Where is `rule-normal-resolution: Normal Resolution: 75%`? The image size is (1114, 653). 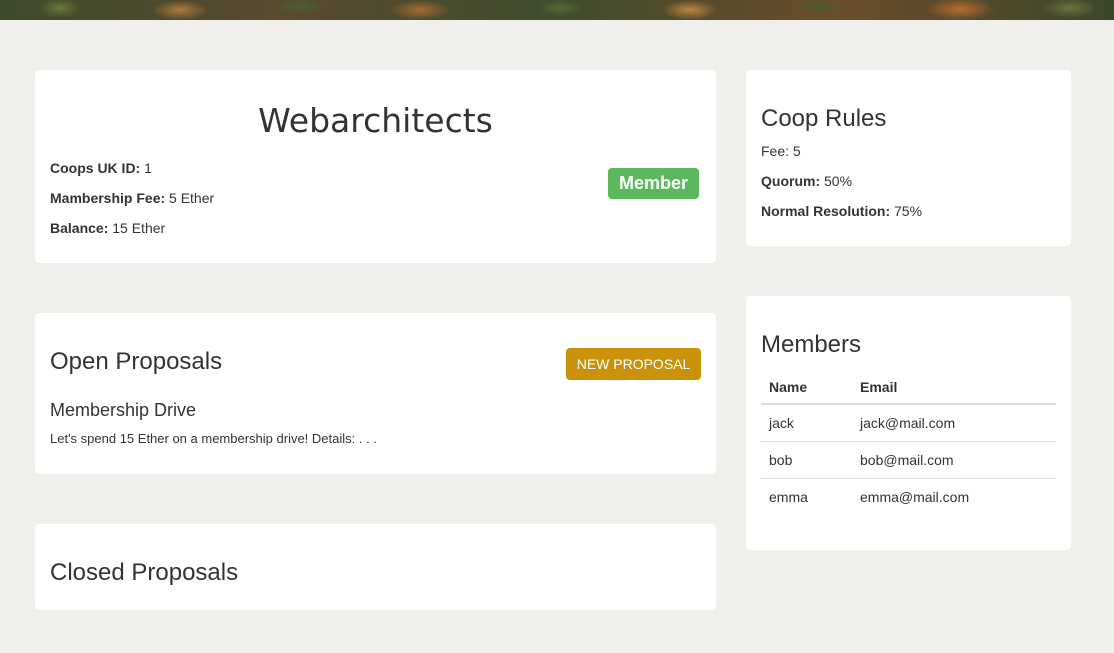 rule-normal-resolution: Normal Resolution: 75% is located at coordinates (841, 211).